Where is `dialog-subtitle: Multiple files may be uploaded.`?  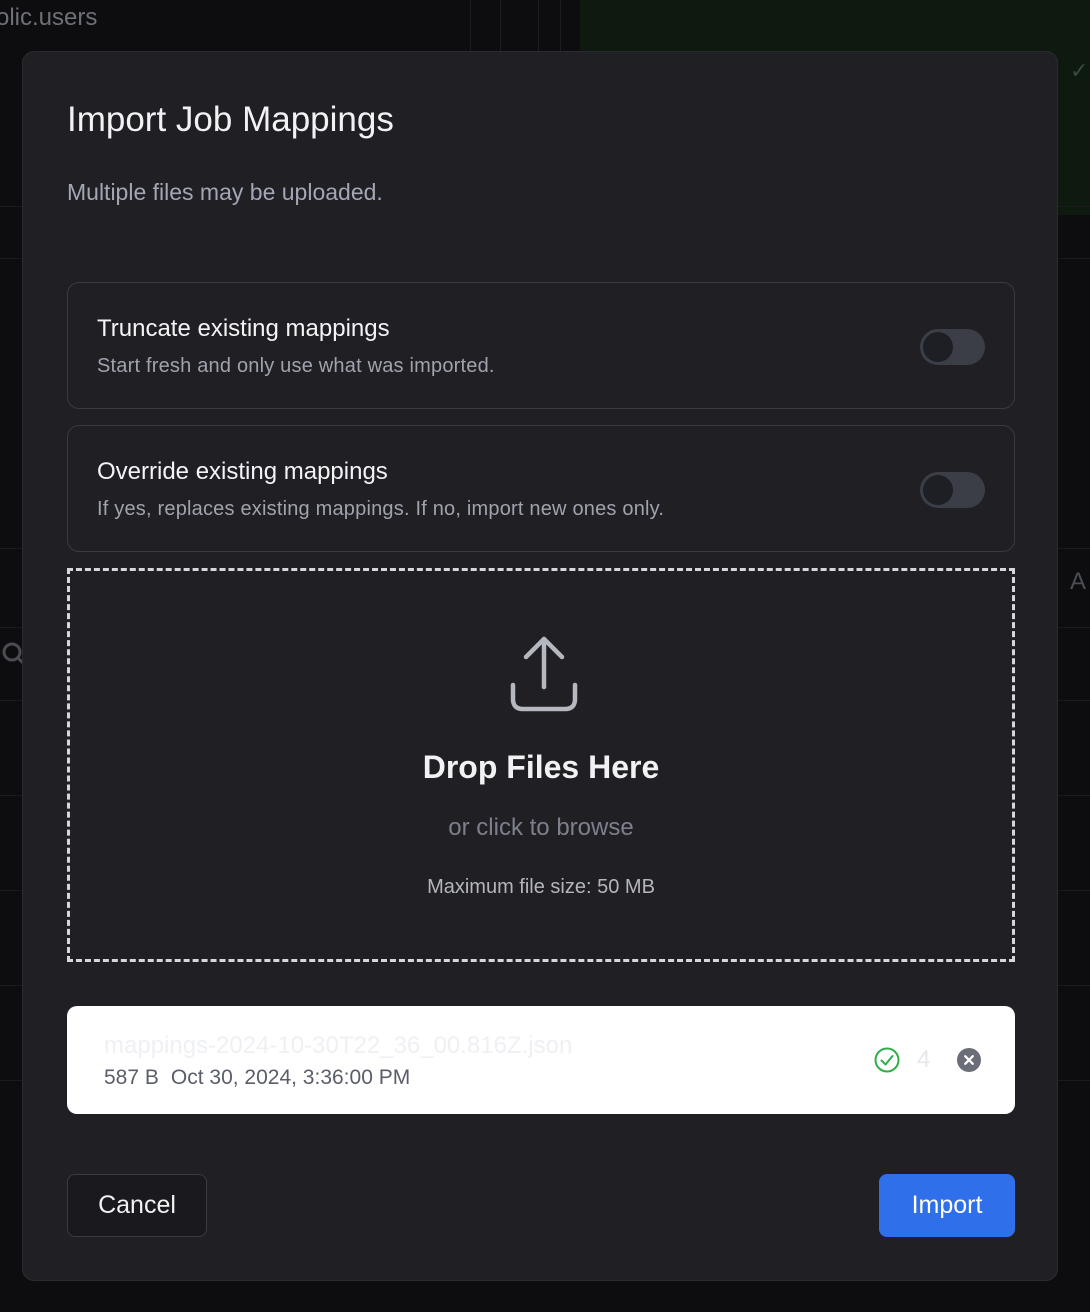
dialog-subtitle: Multiple files may be uploaded. is located at coordinates (225, 192).